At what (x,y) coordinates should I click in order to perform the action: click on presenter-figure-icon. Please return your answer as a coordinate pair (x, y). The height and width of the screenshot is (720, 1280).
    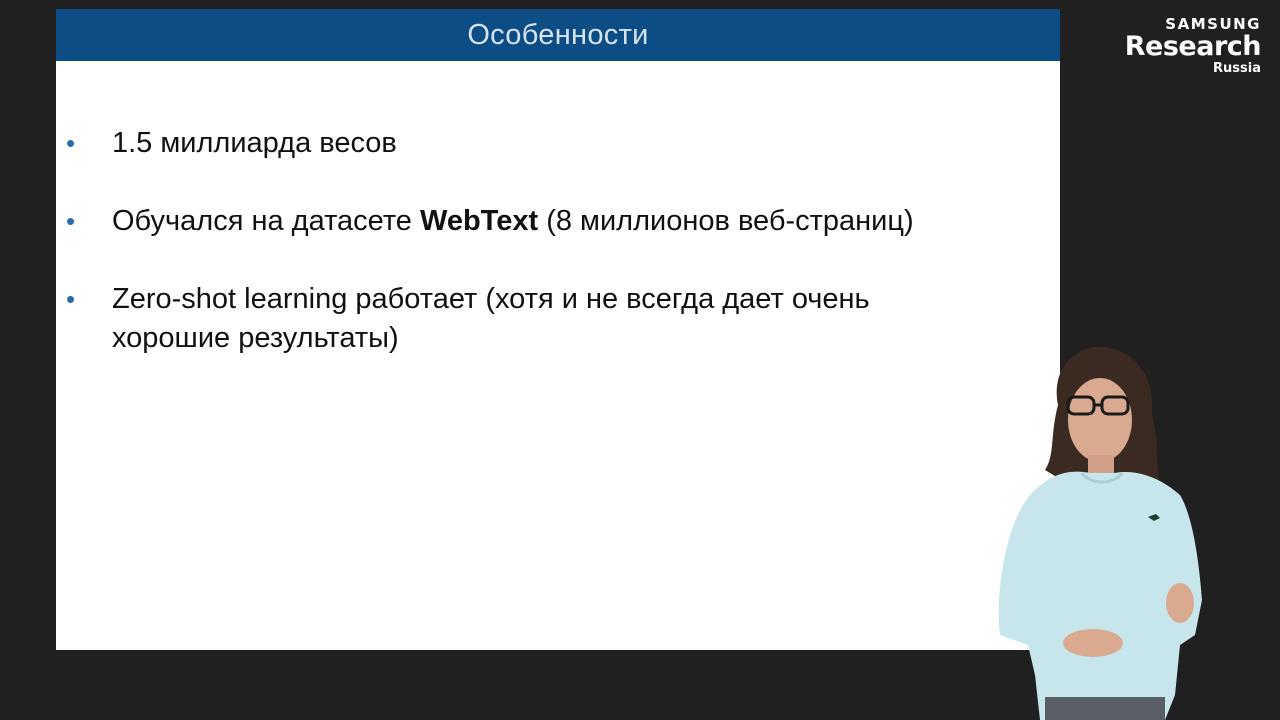
    Looking at the image, I should click on (1100, 533).